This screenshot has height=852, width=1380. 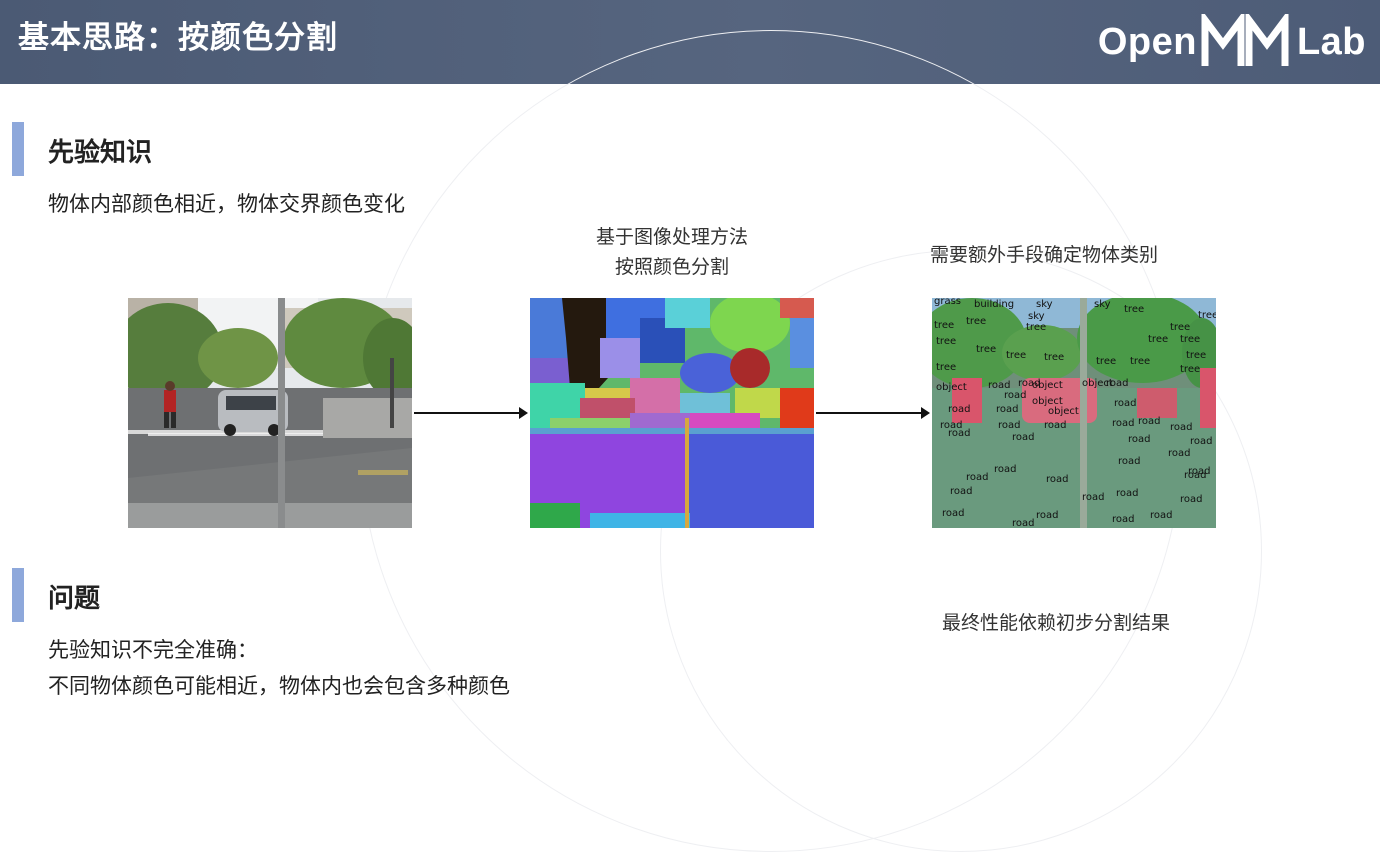 I want to click on arrow-segmentation-to-labels, so click(x=873, y=413).